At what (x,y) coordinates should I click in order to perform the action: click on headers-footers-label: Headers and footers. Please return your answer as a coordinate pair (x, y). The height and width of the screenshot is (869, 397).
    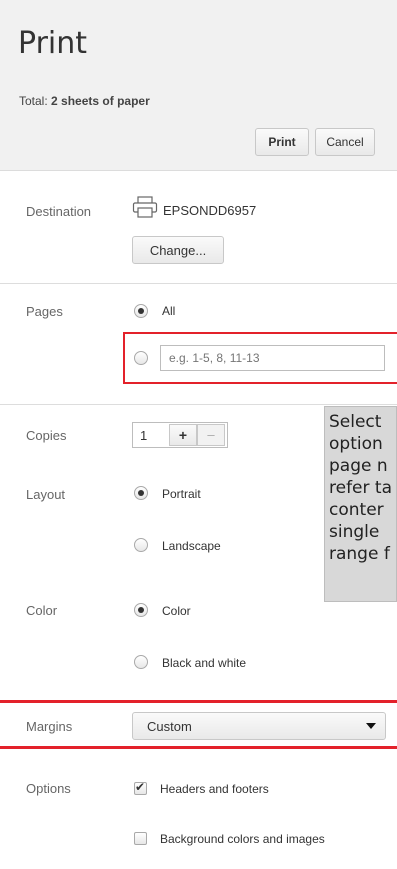
    Looking at the image, I should click on (214, 789).